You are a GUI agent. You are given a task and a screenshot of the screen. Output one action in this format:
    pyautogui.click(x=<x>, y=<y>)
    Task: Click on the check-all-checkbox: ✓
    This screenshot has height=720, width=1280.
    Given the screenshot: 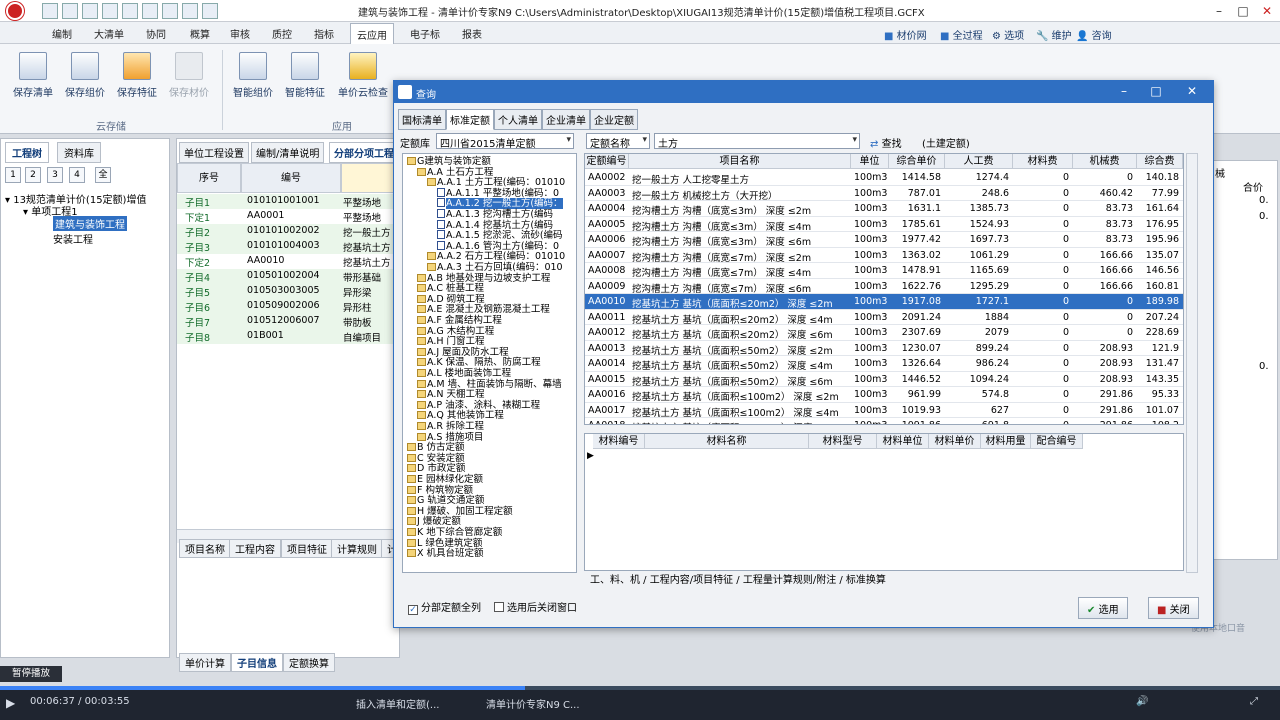 What is the action you would take?
    pyautogui.click(x=413, y=610)
    